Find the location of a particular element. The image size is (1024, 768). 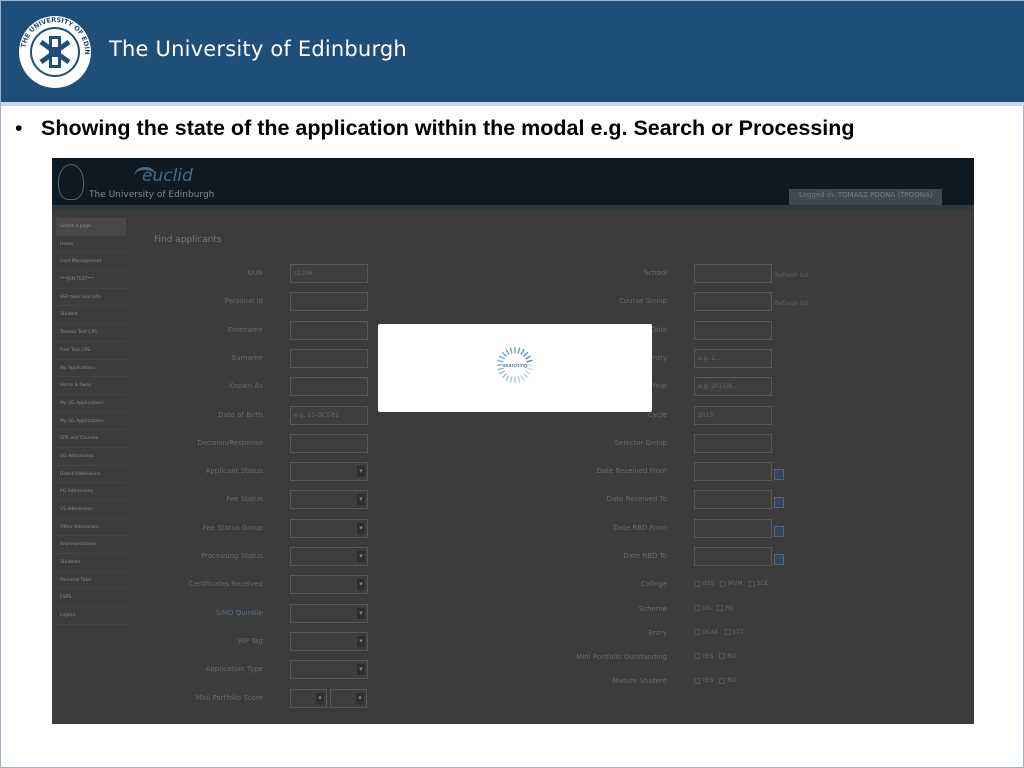

sidebar-item: Students is located at coordinates (91, 563).